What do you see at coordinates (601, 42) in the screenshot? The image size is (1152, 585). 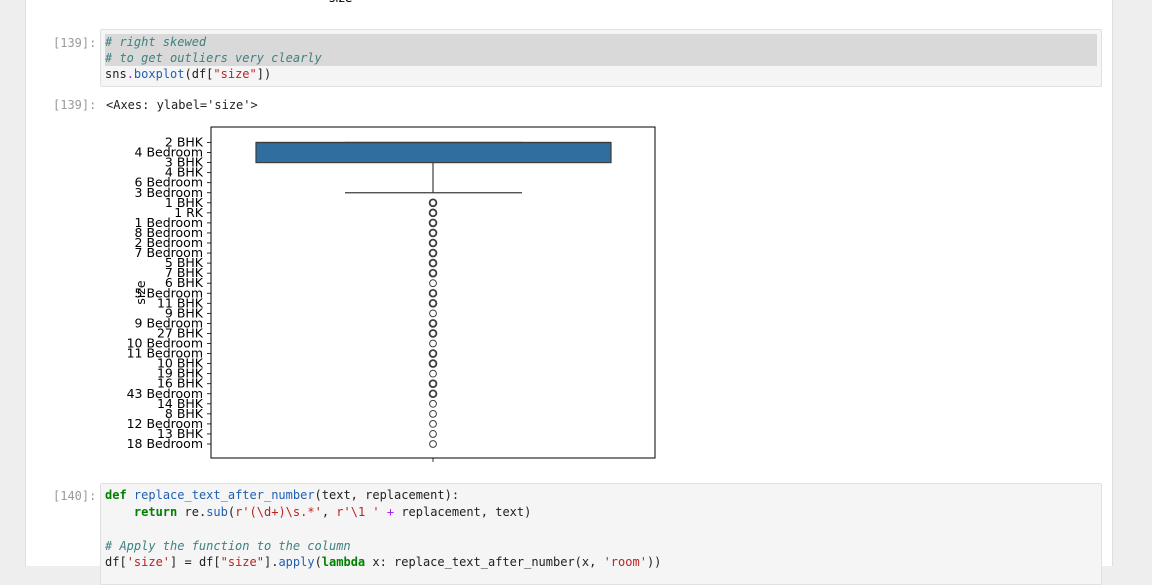 I see `code-line-comment-1: # right skewed` at bounding box center [601, 42].